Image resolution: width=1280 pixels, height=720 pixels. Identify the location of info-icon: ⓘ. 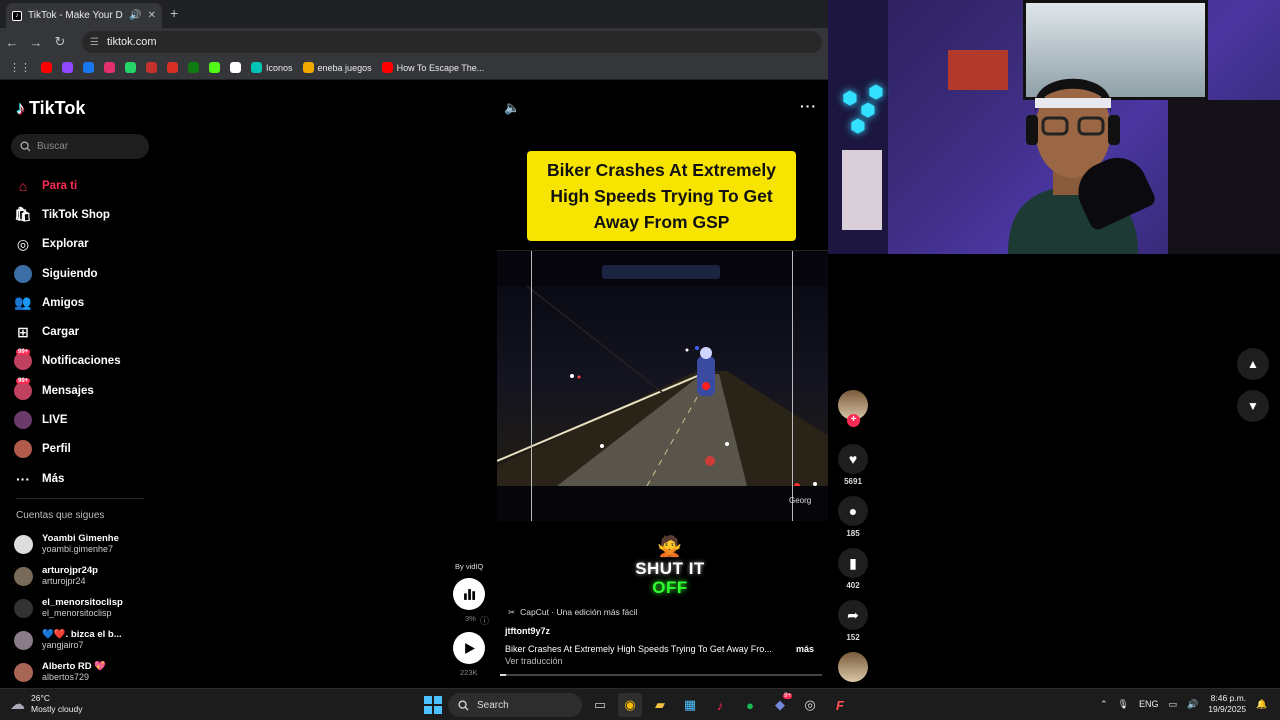
(484, 620).